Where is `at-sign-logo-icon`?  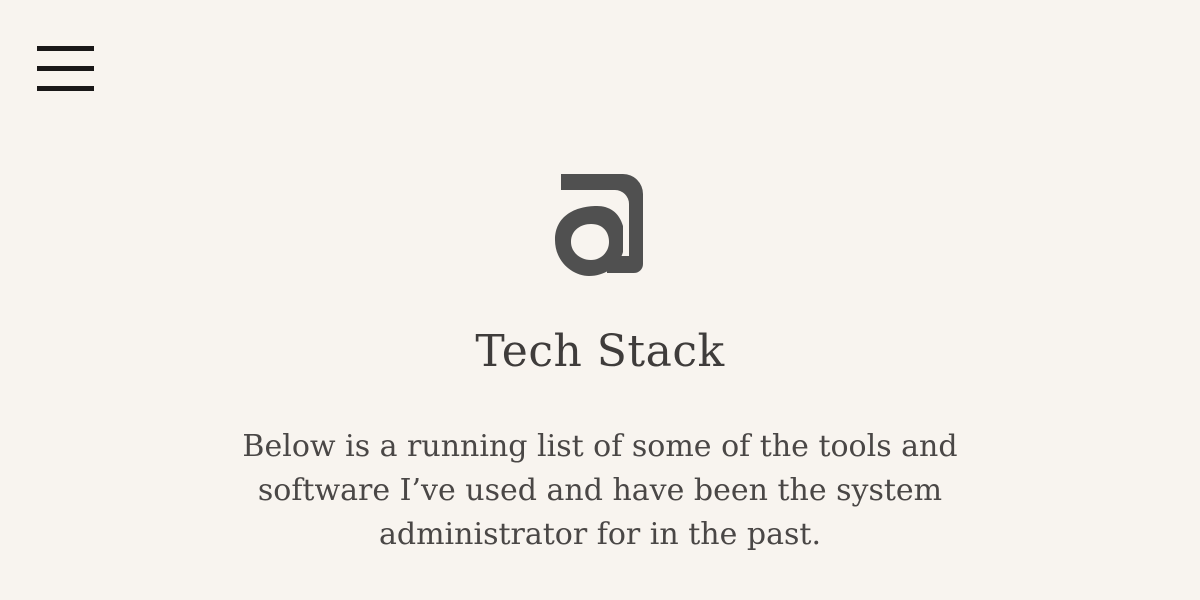
at-sign-logo-icon is located at coordinates (599, 221).